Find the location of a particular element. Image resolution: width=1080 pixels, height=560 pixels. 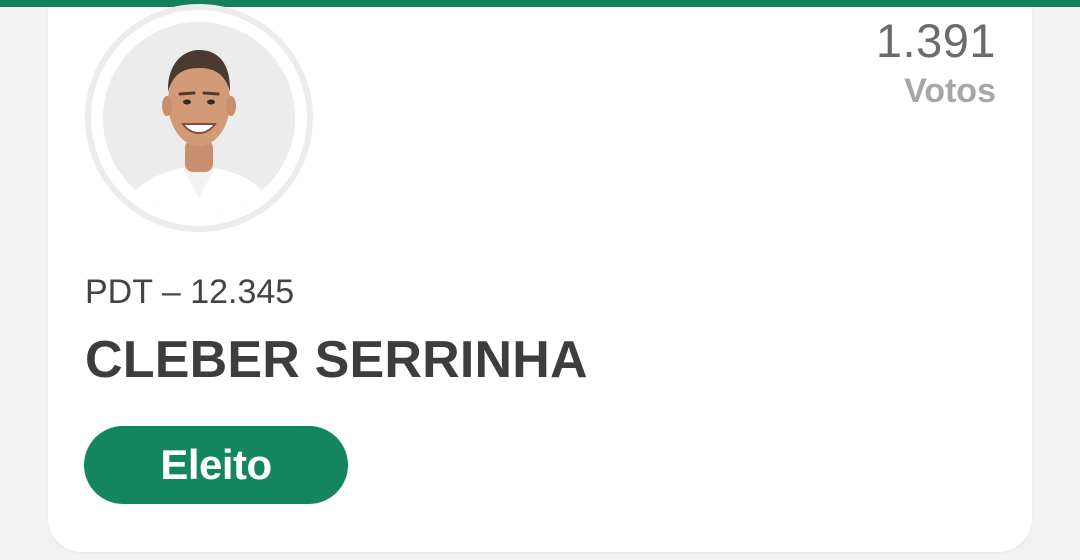

top-accent-bar is located at coordinates (540, 3).